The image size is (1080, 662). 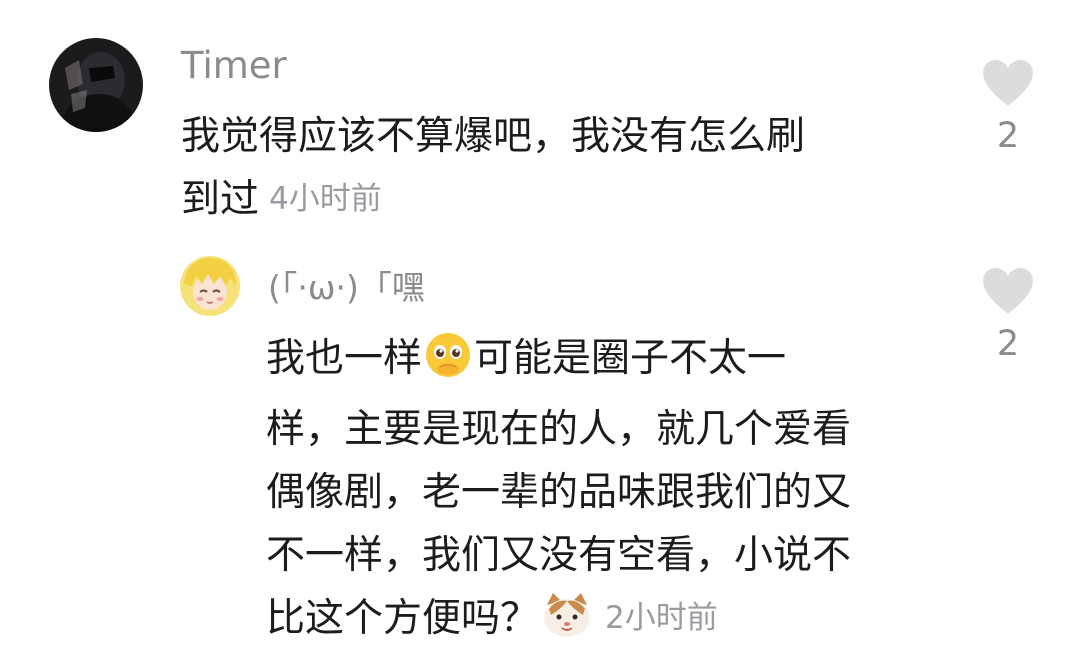 I want to click on reply-user-avatar, so click(x=210, y=286).